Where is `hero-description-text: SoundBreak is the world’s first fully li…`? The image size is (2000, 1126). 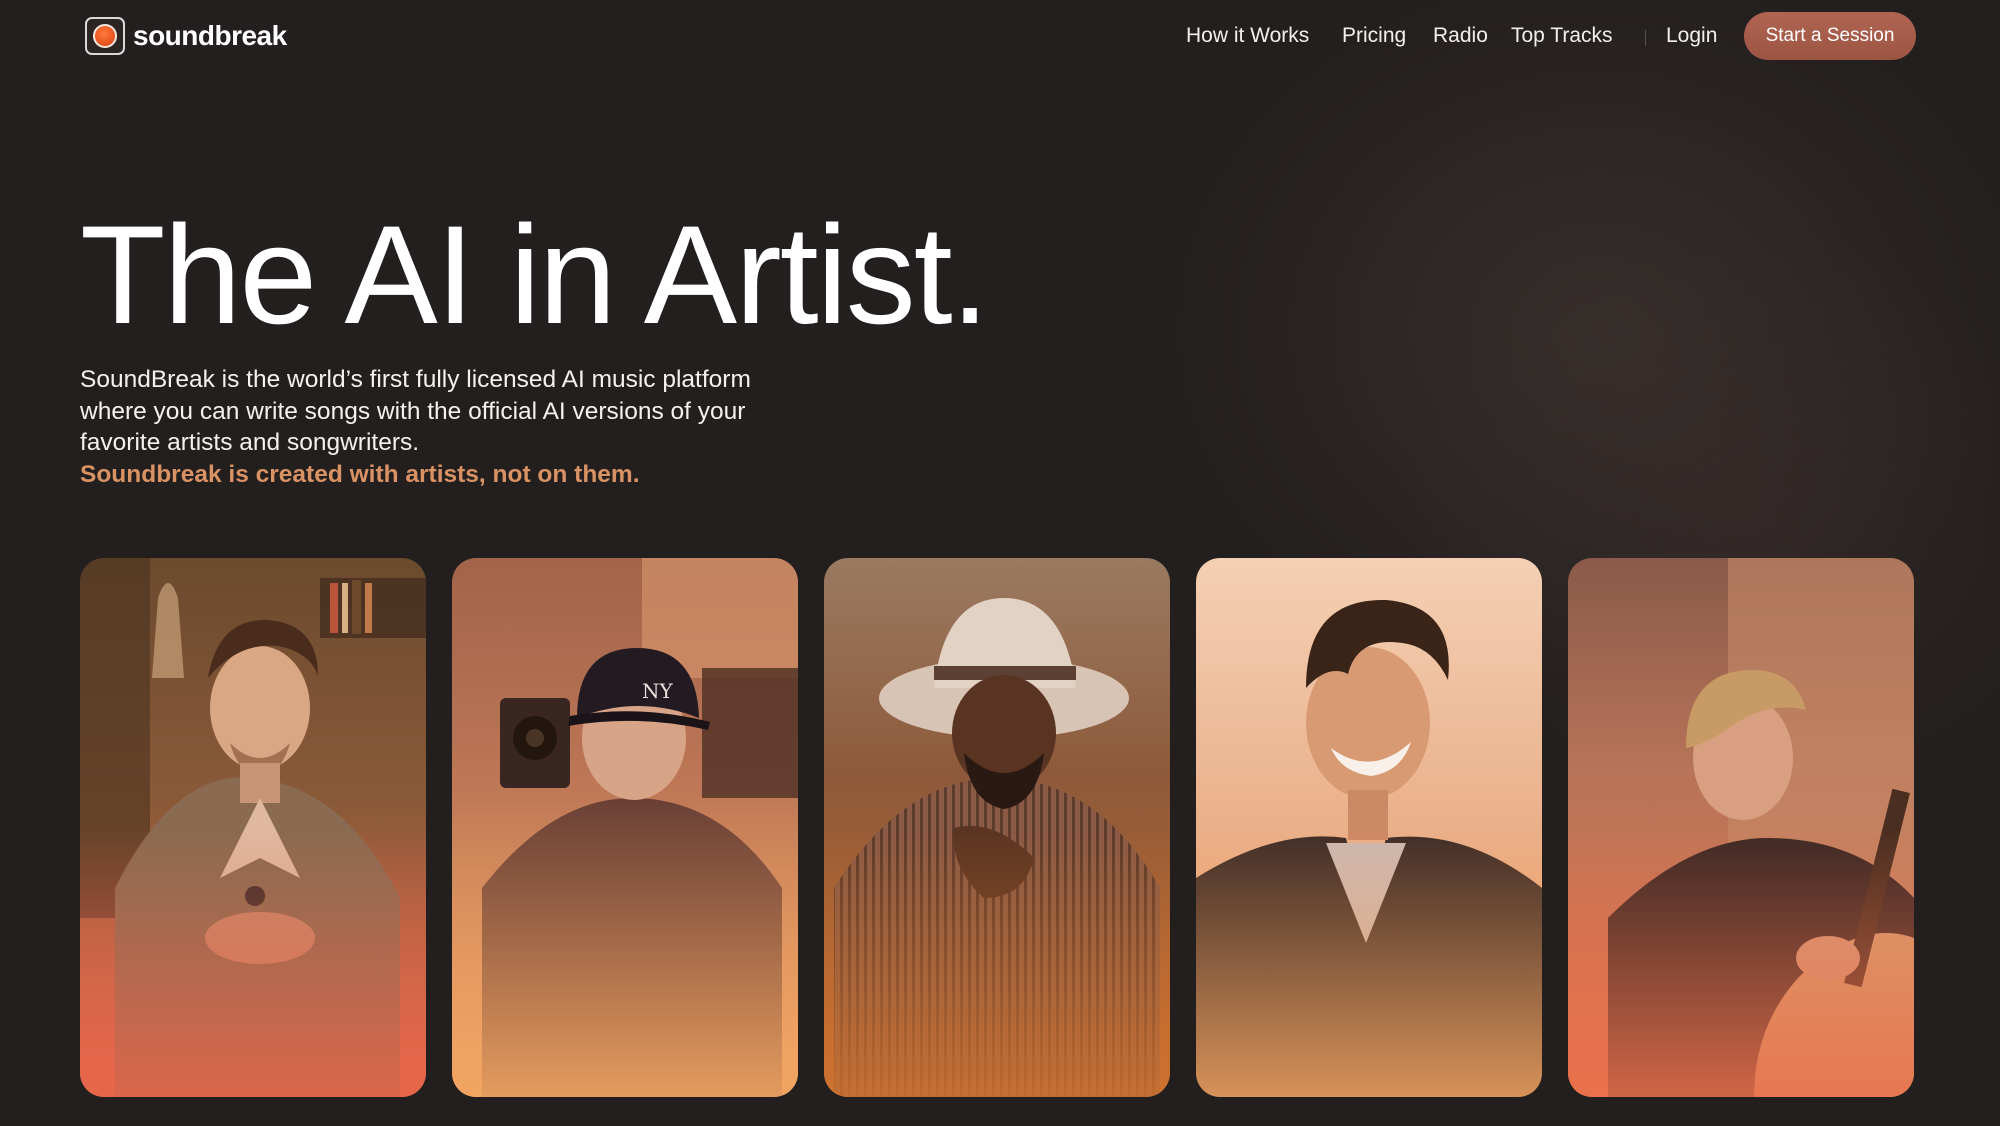
hero-description-text: SoundBreak is the world’s first fully li… is located at coordinates (415, 411).